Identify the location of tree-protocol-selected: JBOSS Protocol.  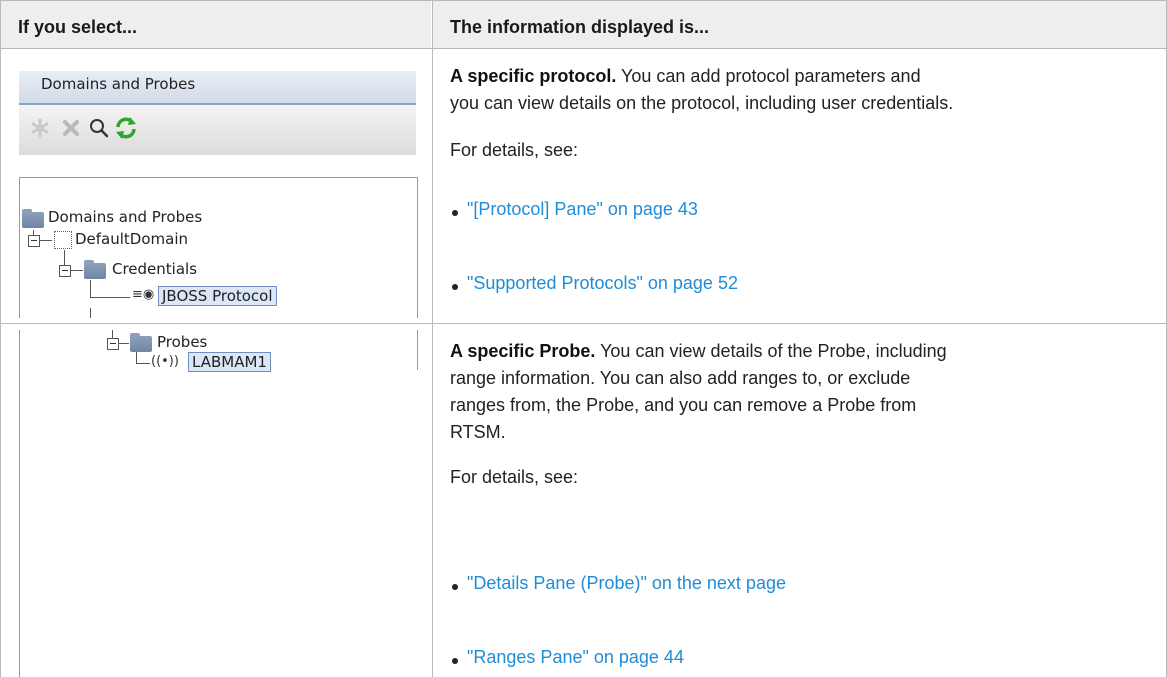
(217, 296).